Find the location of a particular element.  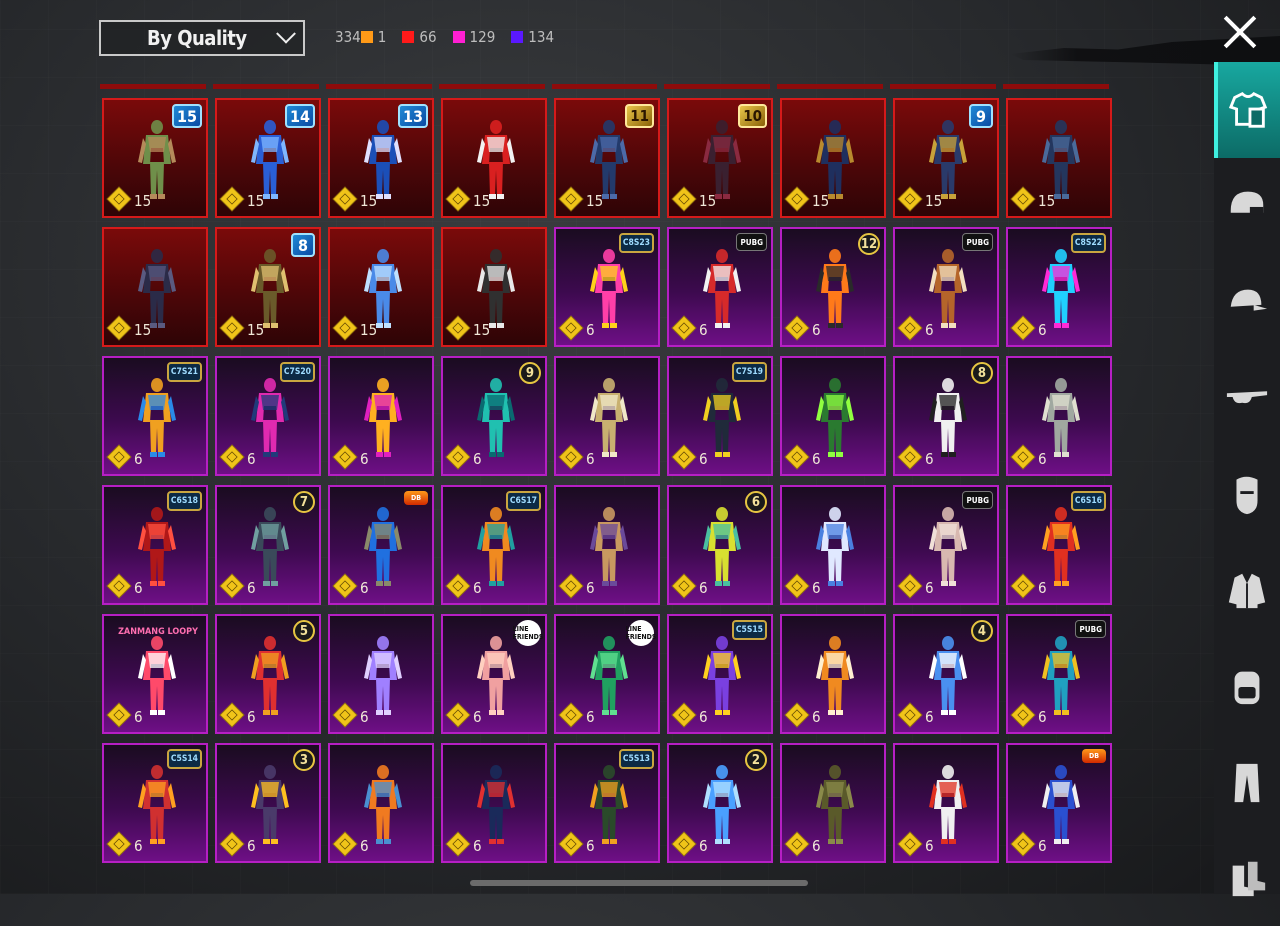

backpack-tab is located at coordinates (1247, 686).